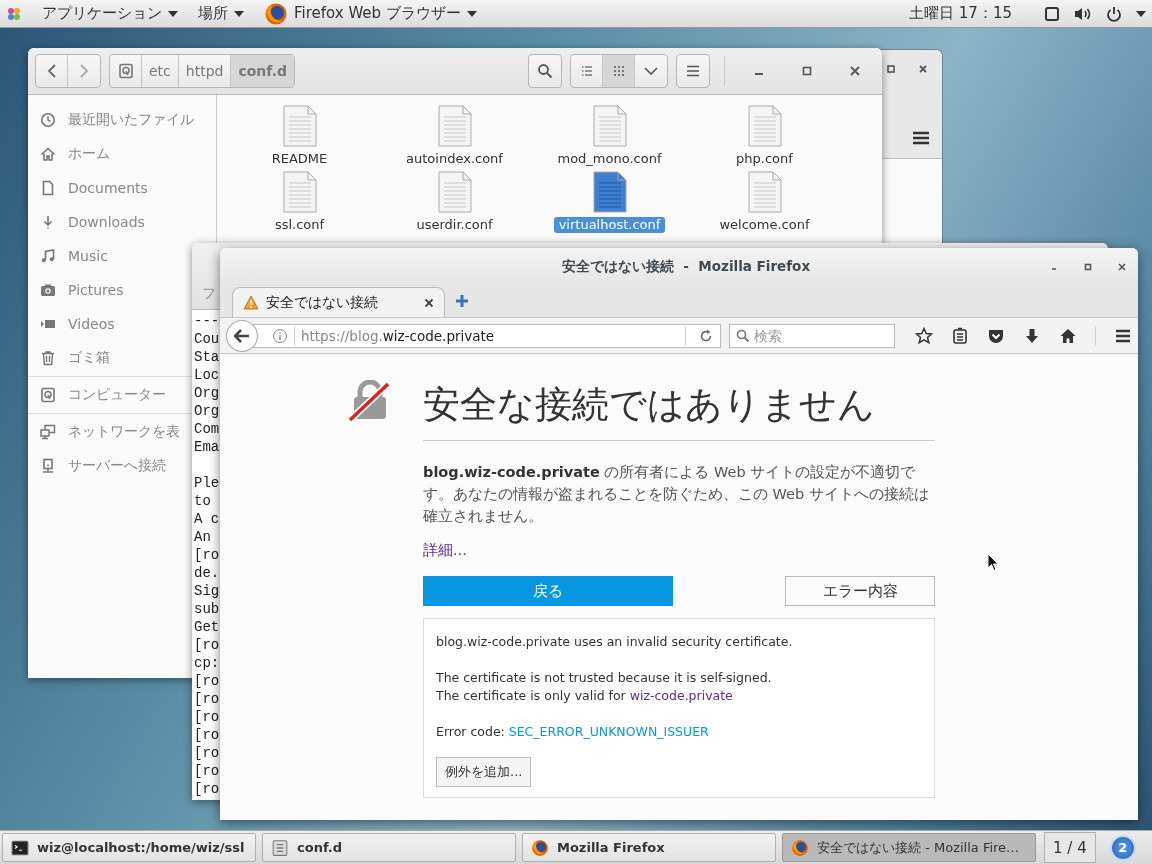  Describe the element at coordinates (48, 466) in the screenshot. I see `server-icon` at that location.